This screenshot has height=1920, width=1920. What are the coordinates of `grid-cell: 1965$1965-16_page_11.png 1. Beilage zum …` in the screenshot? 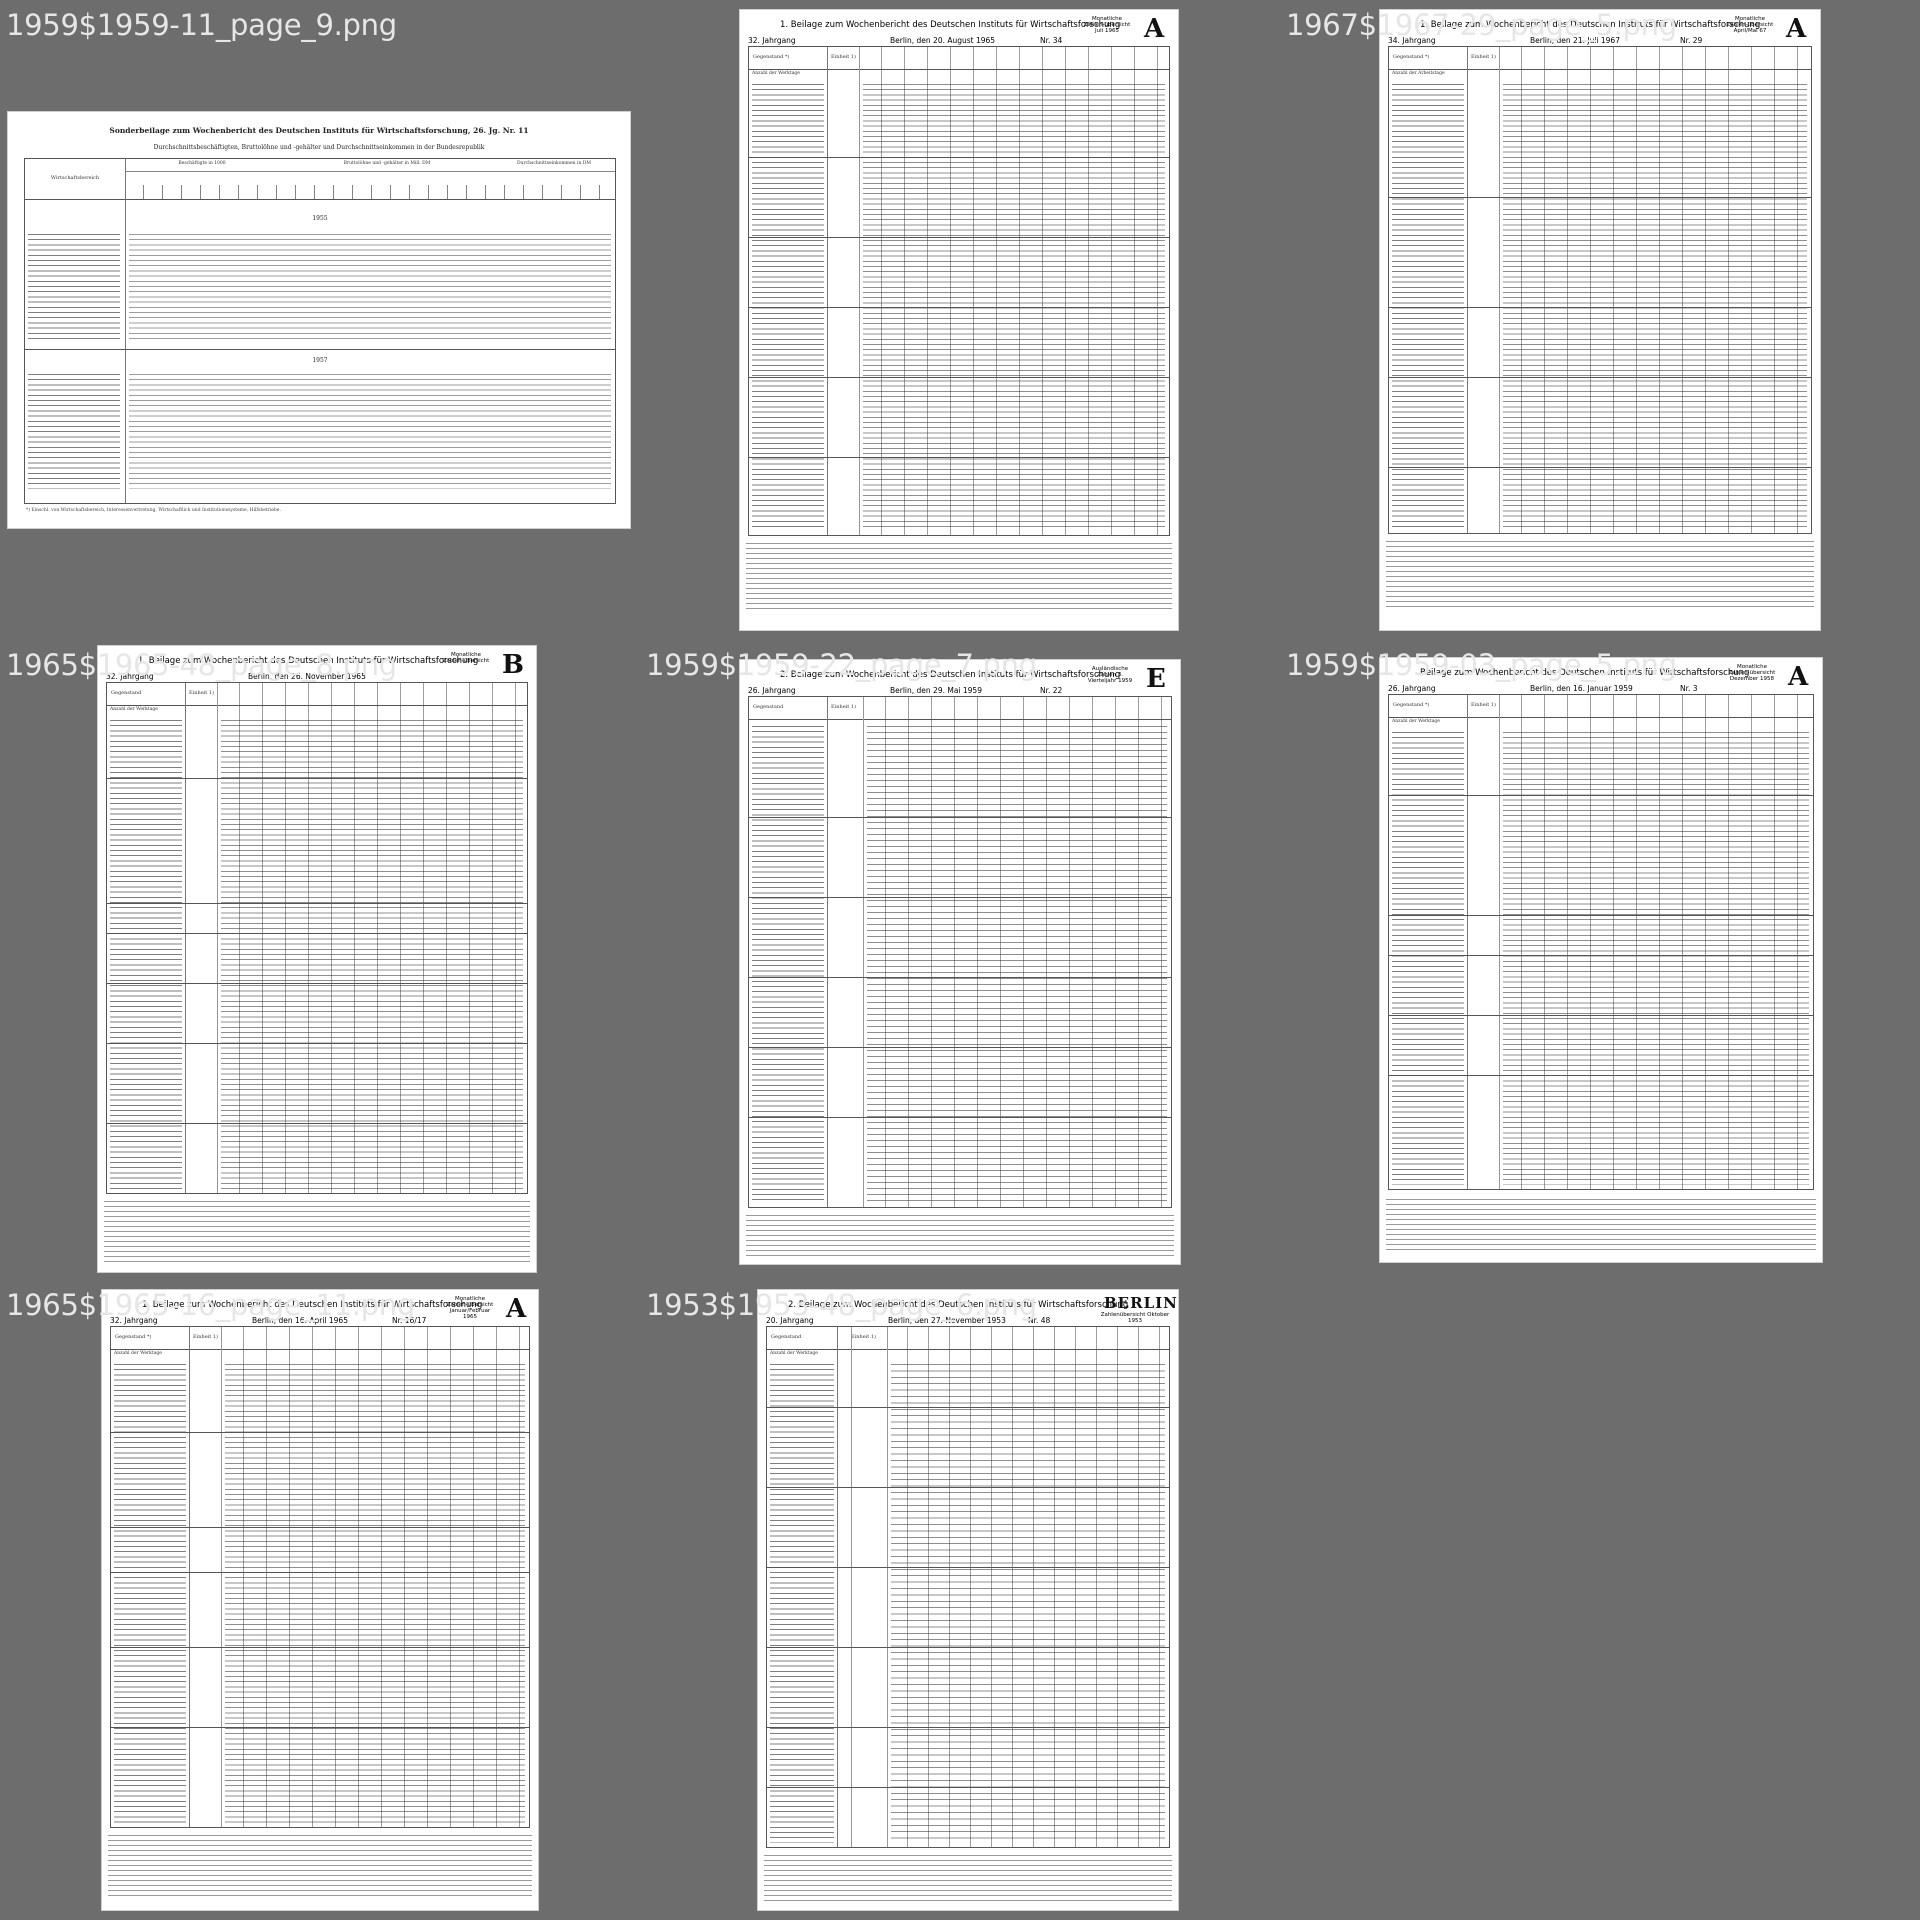 It's located at (320, 1600).